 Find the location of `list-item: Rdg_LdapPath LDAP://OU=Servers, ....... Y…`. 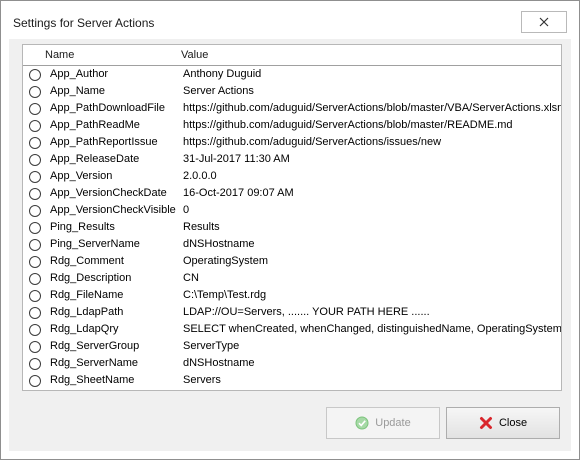

list-item: Rdg_LdapPath LDAP://OU=Servers, ....... Y… is located at coordinates (292, 312).